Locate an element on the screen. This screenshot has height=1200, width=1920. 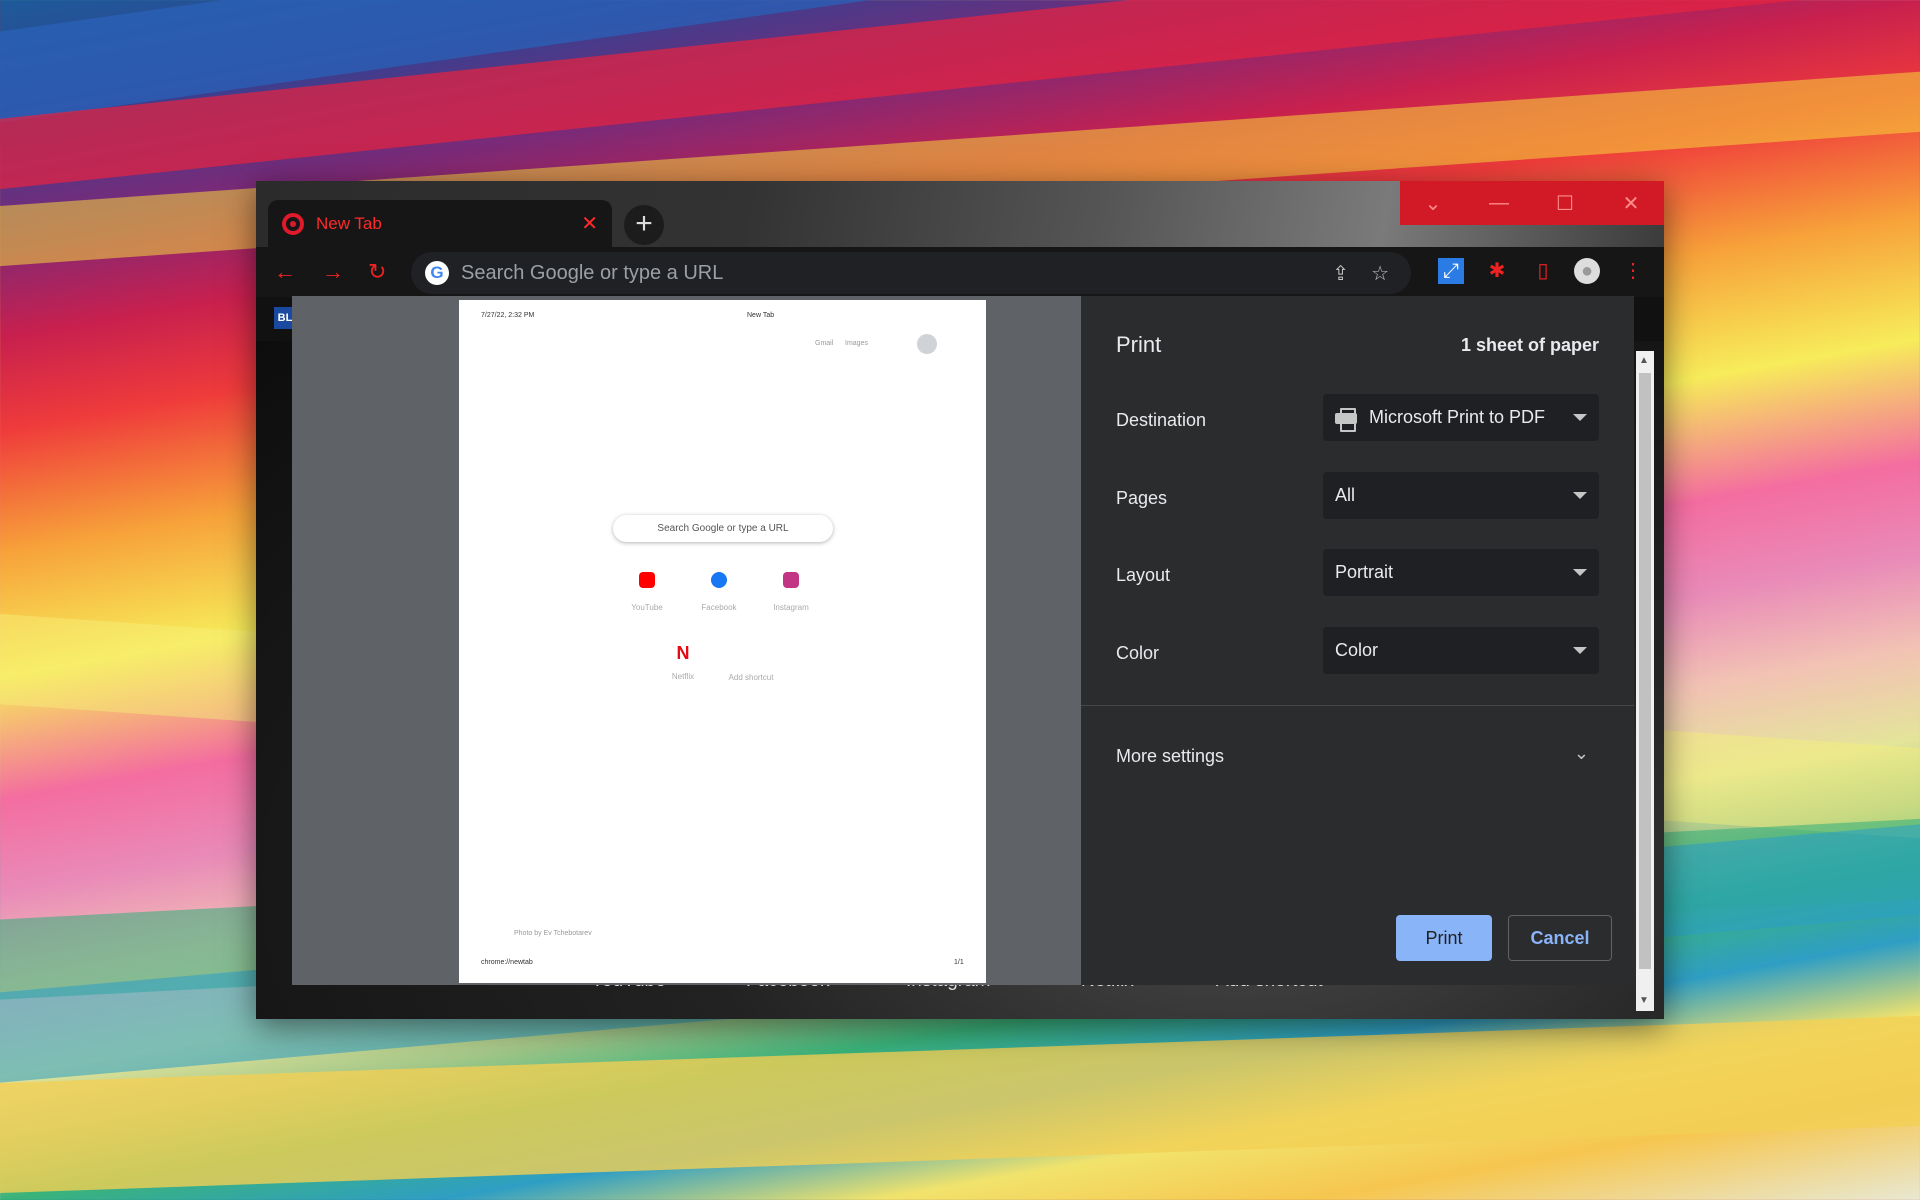
title-bar: New Tab ✕ + ⌄ — ☐ ✕ is located at coordinates (960, 214).